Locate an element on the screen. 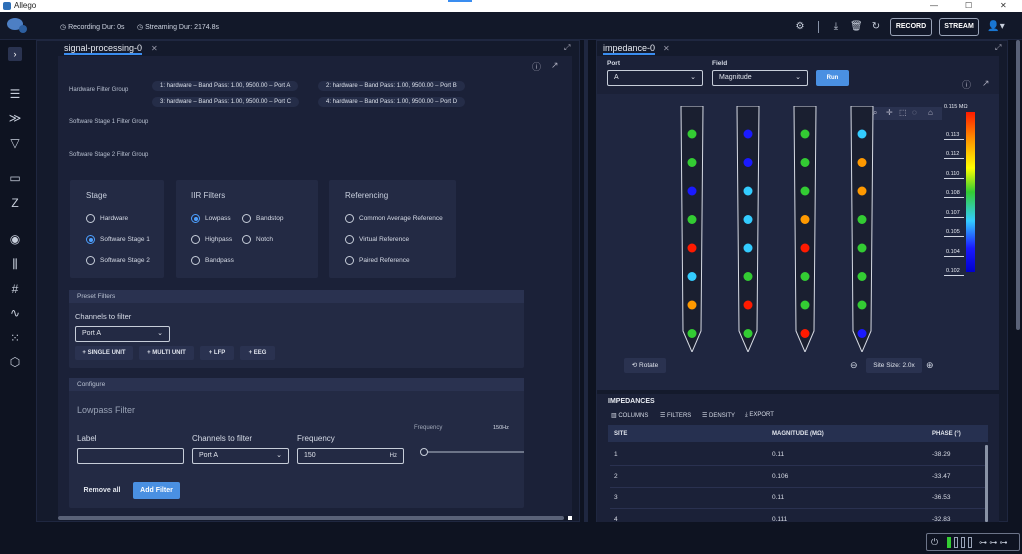 The height and width of the screenshot is (554, 1022). frequency-slider-thumb is located at coordinates (424, 452).